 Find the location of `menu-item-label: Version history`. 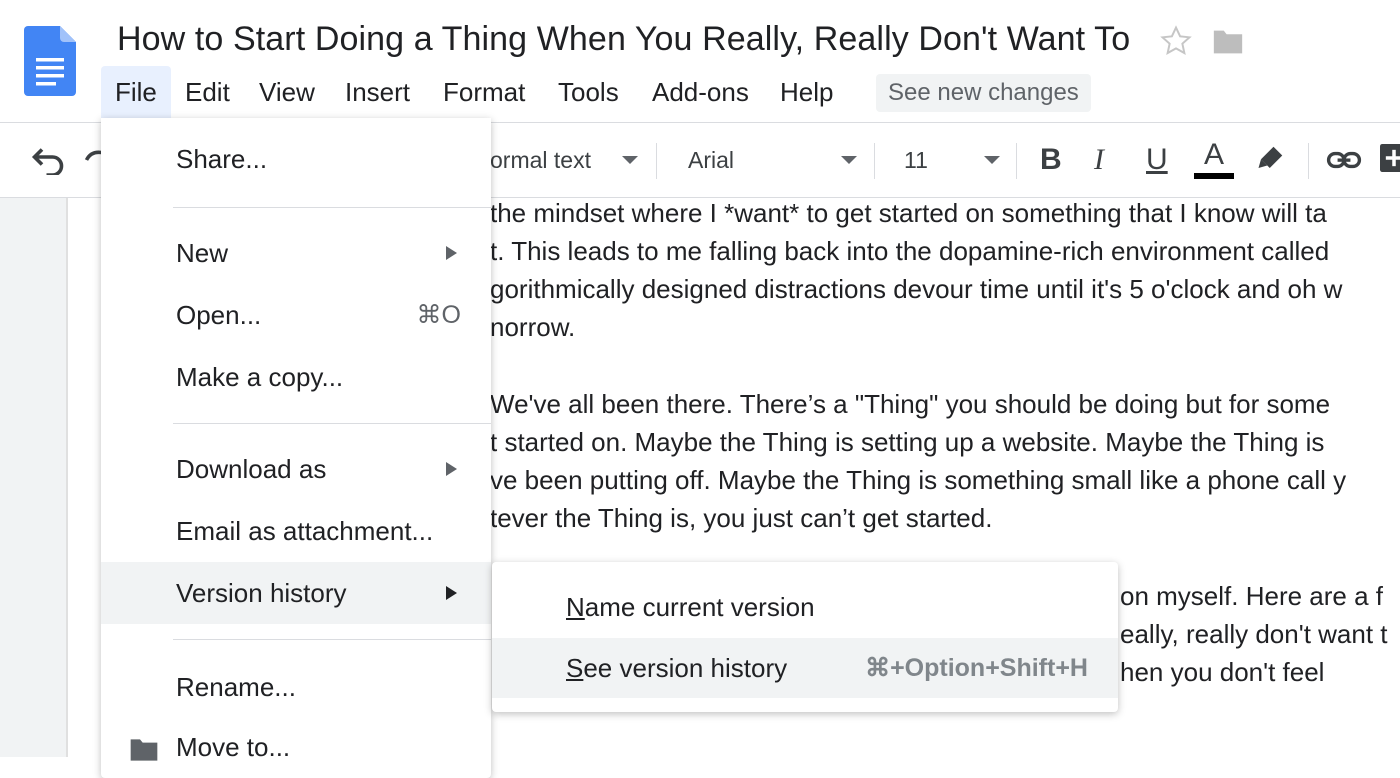

menu-item-label: Version history is located at coordinates (261, 593).